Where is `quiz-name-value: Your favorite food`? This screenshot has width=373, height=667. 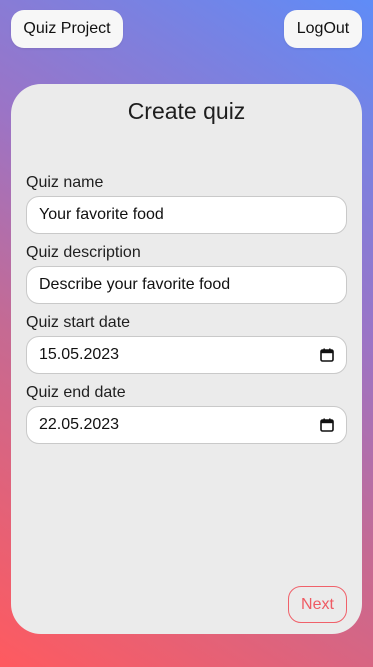
quiz-name-value: Your favorite food is located at coordinates (101, 214).